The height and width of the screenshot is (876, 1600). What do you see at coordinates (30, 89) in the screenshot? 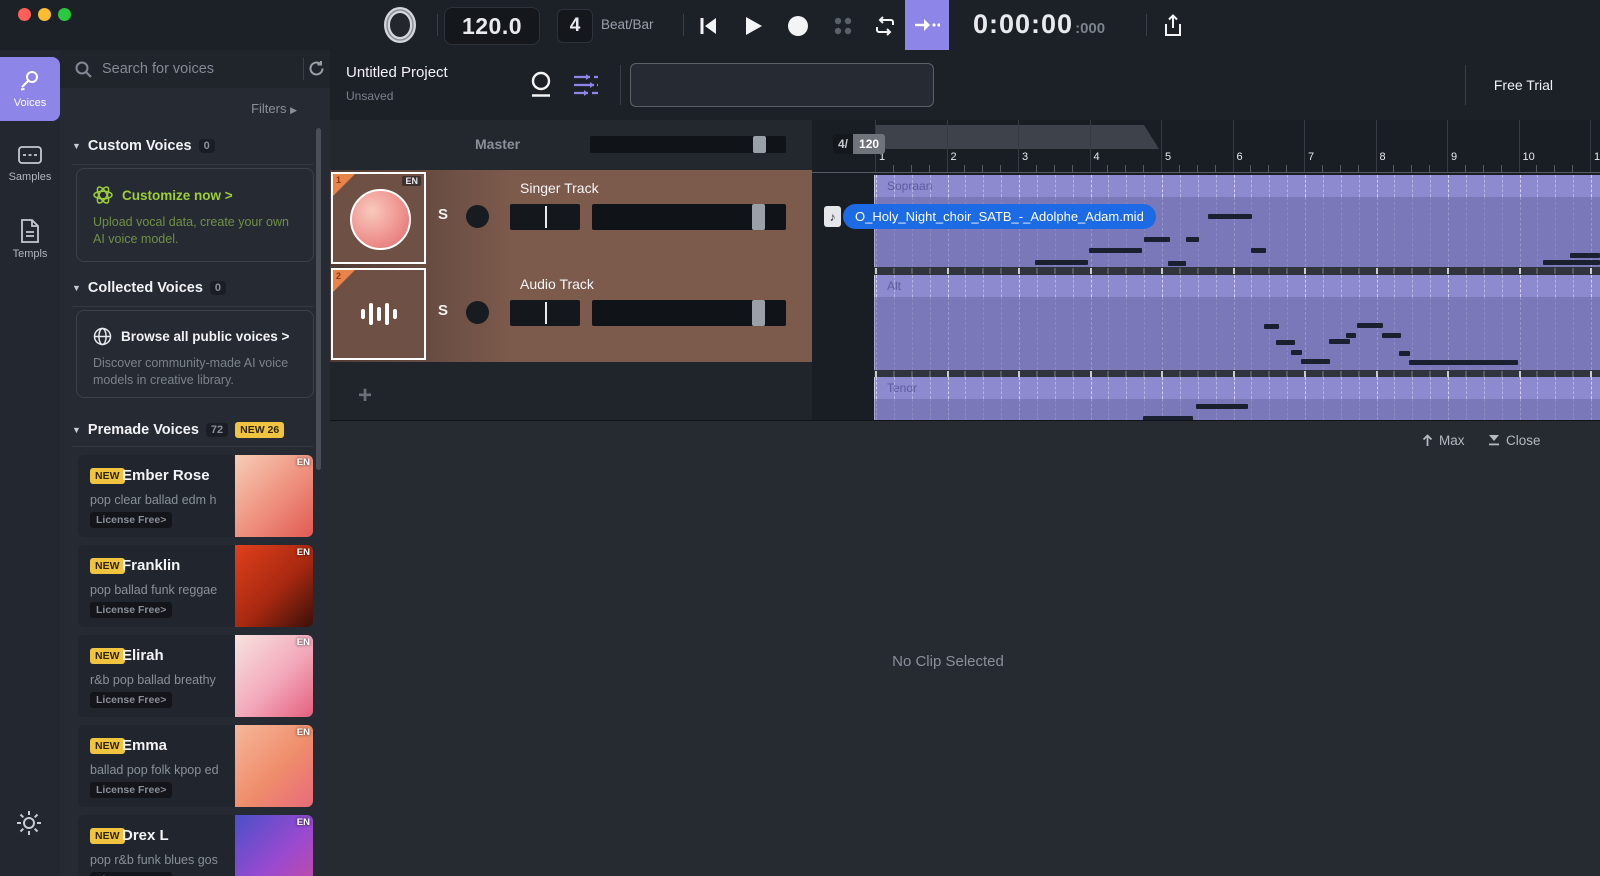
I see `tab-voices: Voices` at bounding box center [30, 89].